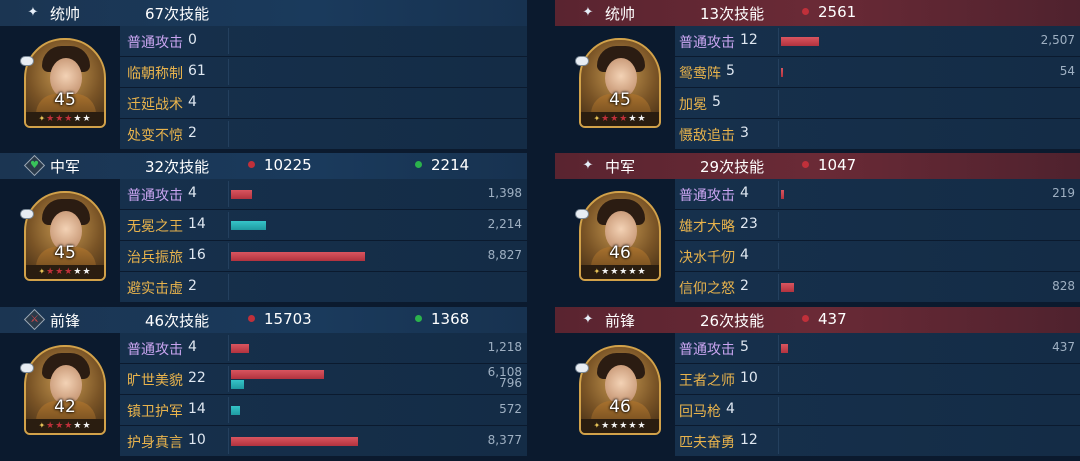 Image resolution: width=1080 pixels, height=461 pixels. What do you see at coordinates (27, 368) in the screenshot?
I see `unit-type-icon` at bounding box center [27, 368].